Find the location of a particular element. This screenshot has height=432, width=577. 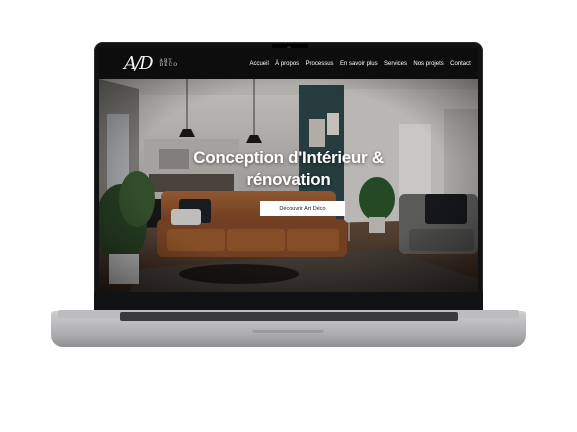

screen-bezel-bottom is located at coordinates (288, 301).